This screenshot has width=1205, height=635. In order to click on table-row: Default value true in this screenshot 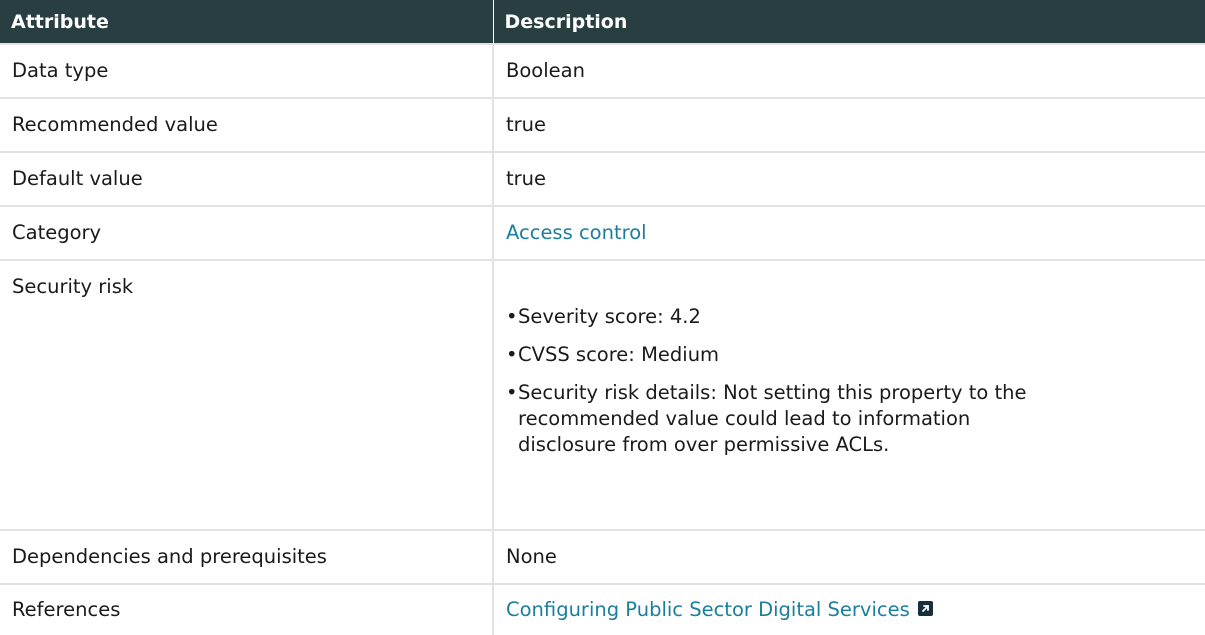, I will do `click(602, 179)`.